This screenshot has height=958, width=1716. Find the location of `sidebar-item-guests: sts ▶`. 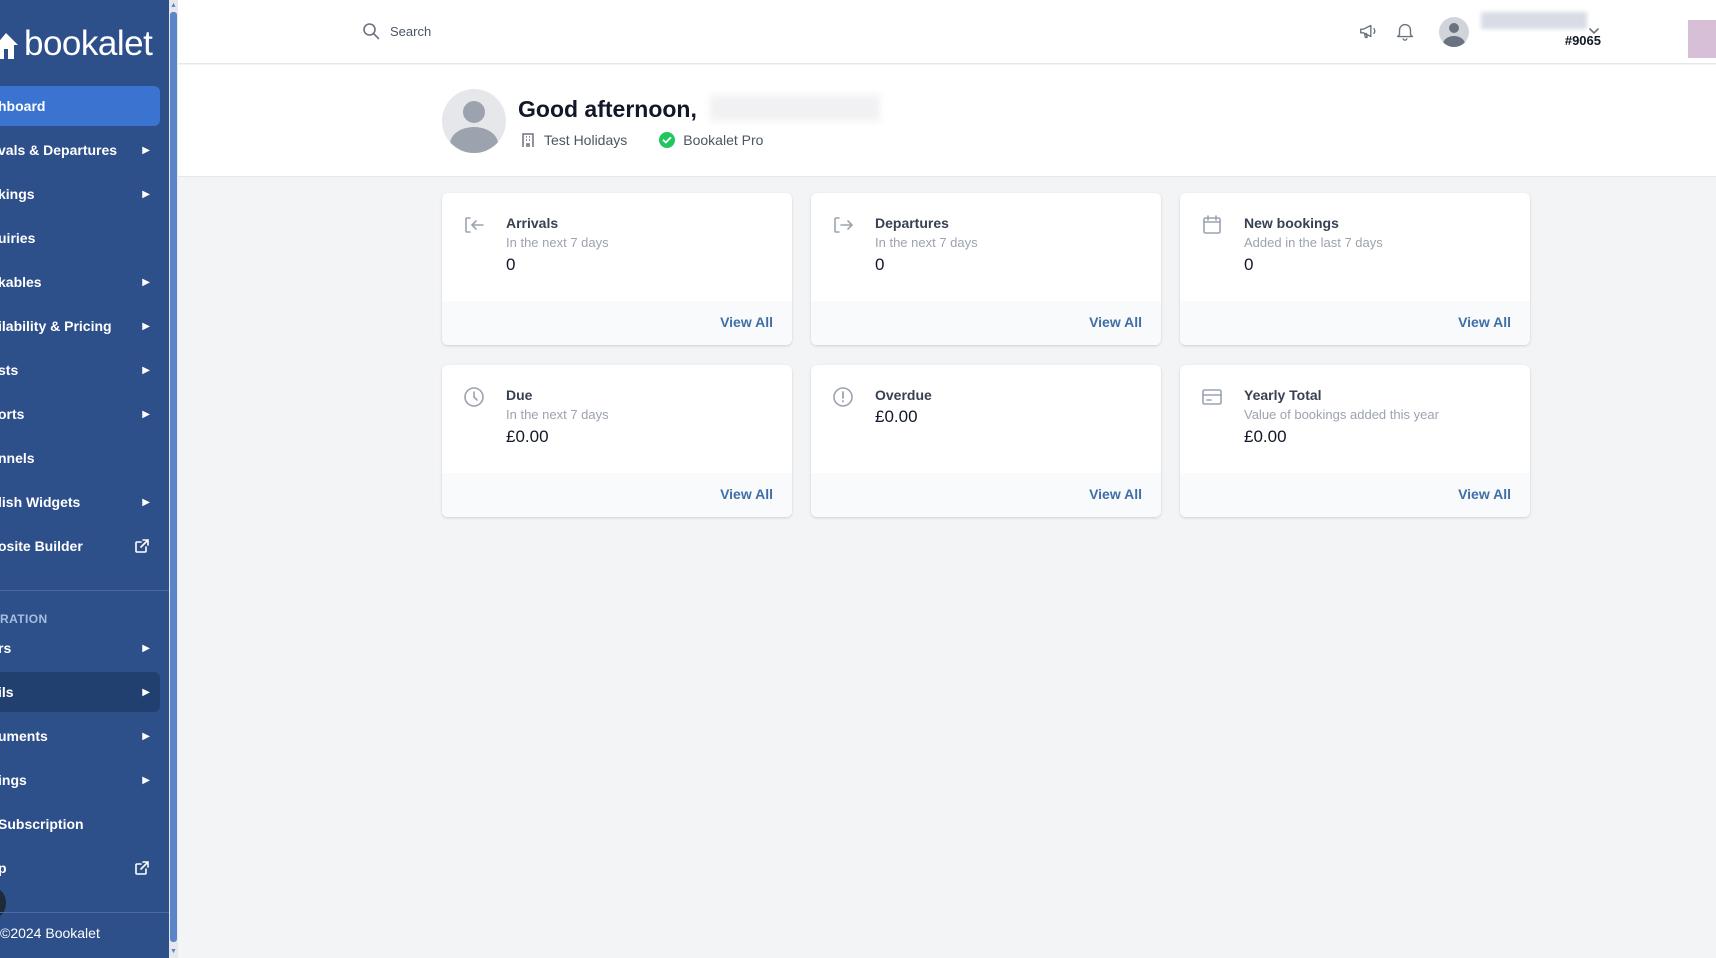

sidebar-item-guests: sts ▶ is located at coordinates (80, 370).